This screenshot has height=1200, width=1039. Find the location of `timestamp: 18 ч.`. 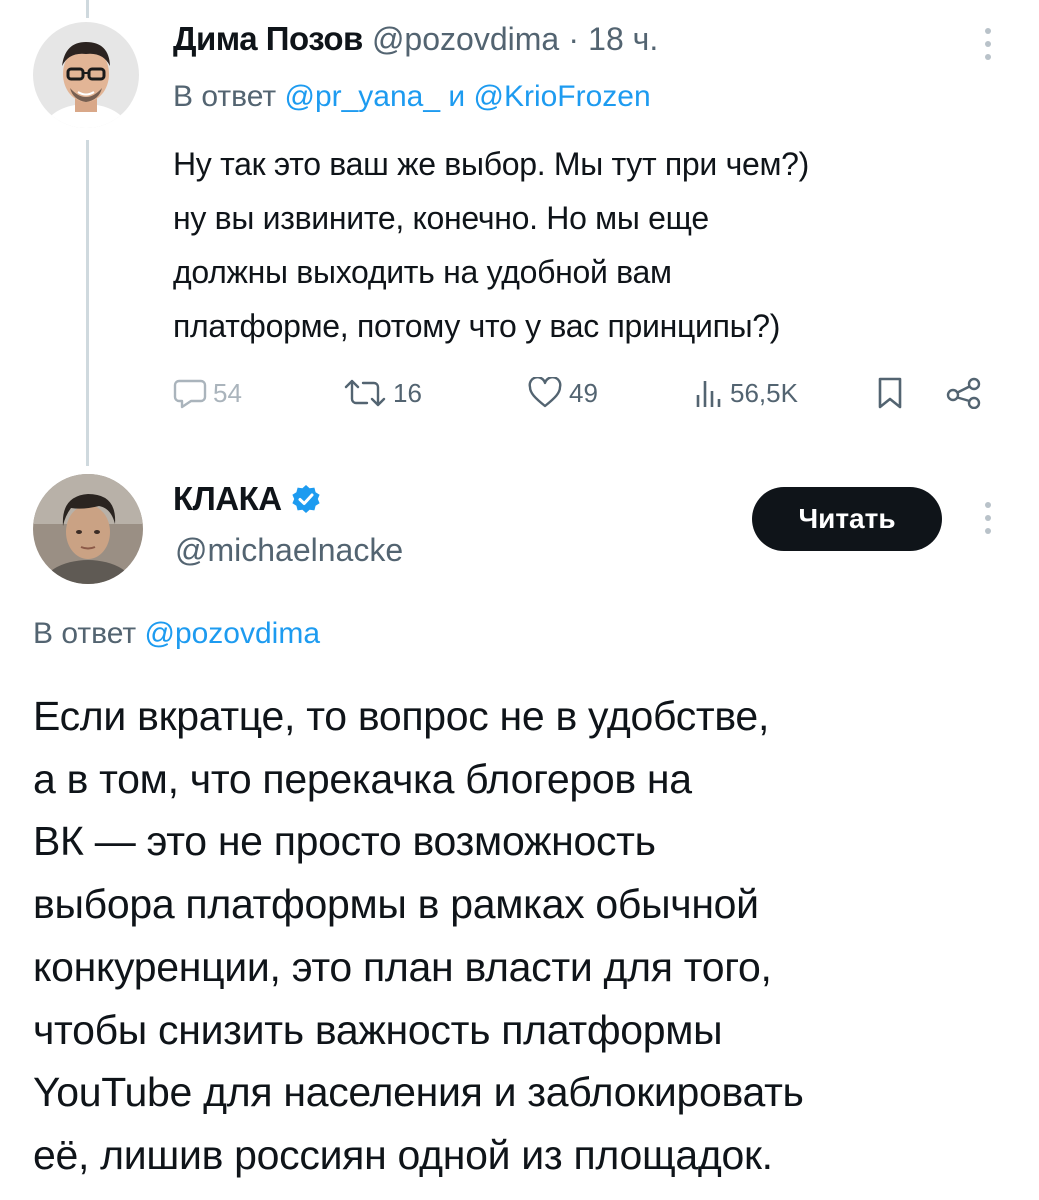

timestamp: 18 ч. is located at coordinates (623, 39).